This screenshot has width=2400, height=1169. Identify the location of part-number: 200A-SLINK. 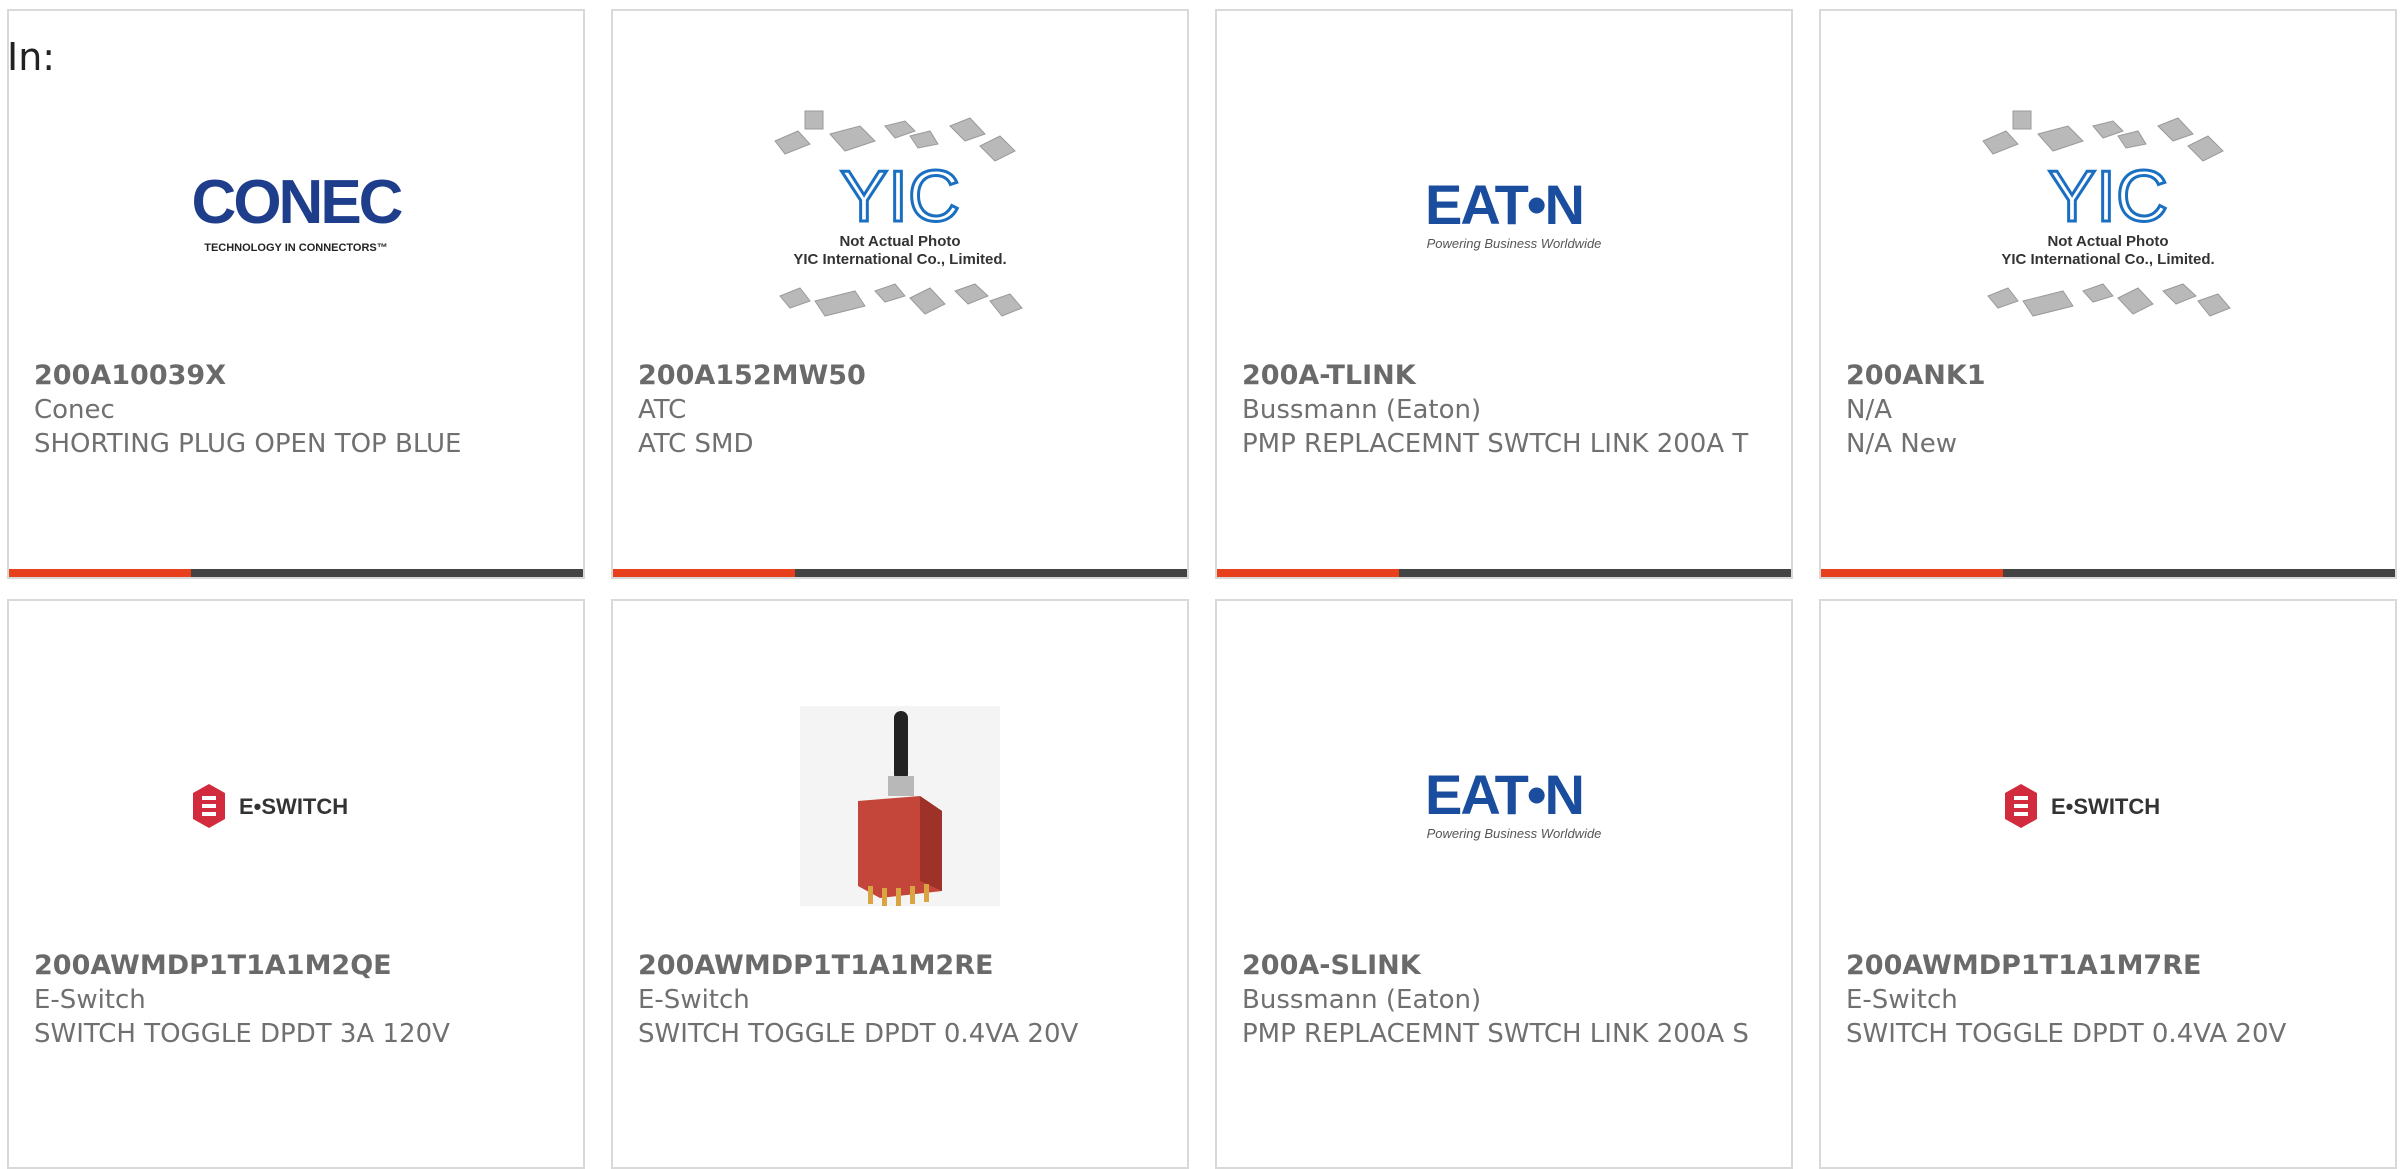
(1506, 966).